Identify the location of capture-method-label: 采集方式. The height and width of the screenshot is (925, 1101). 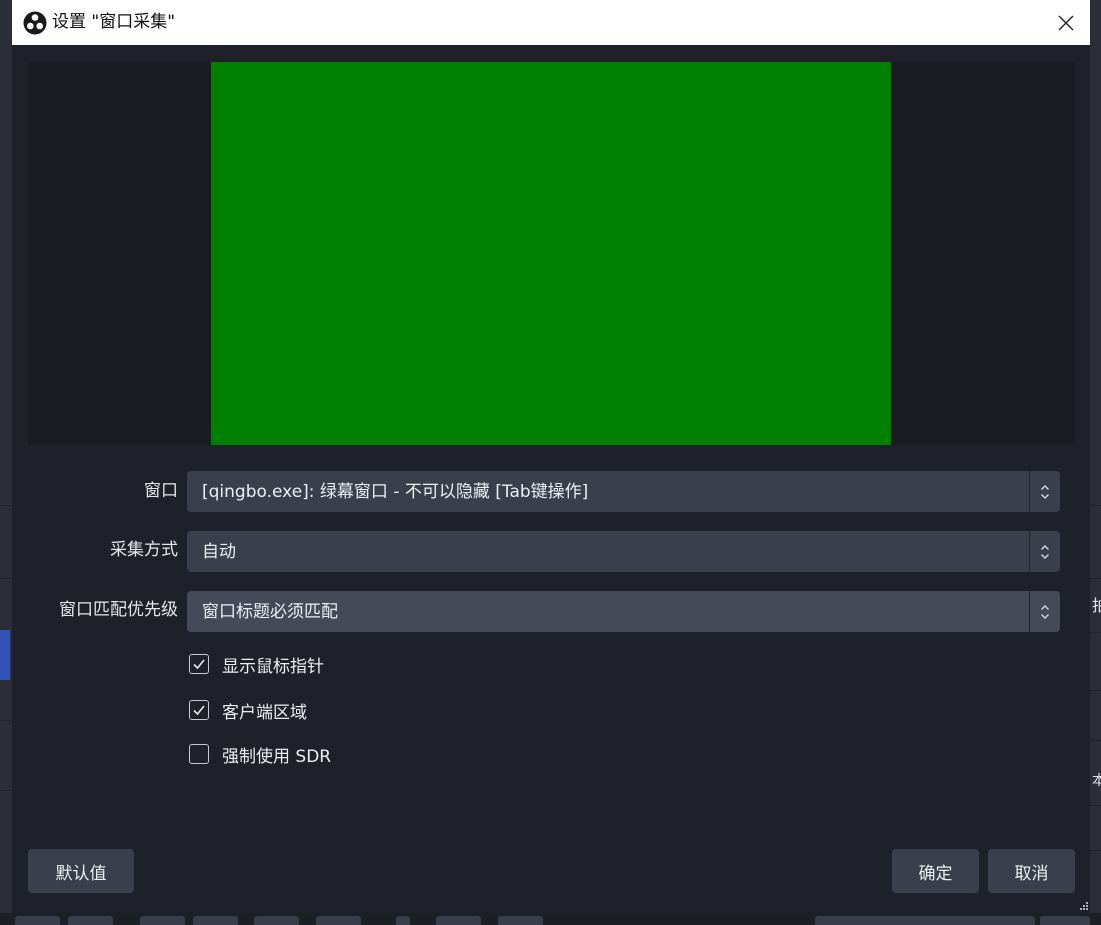
(144, 550).